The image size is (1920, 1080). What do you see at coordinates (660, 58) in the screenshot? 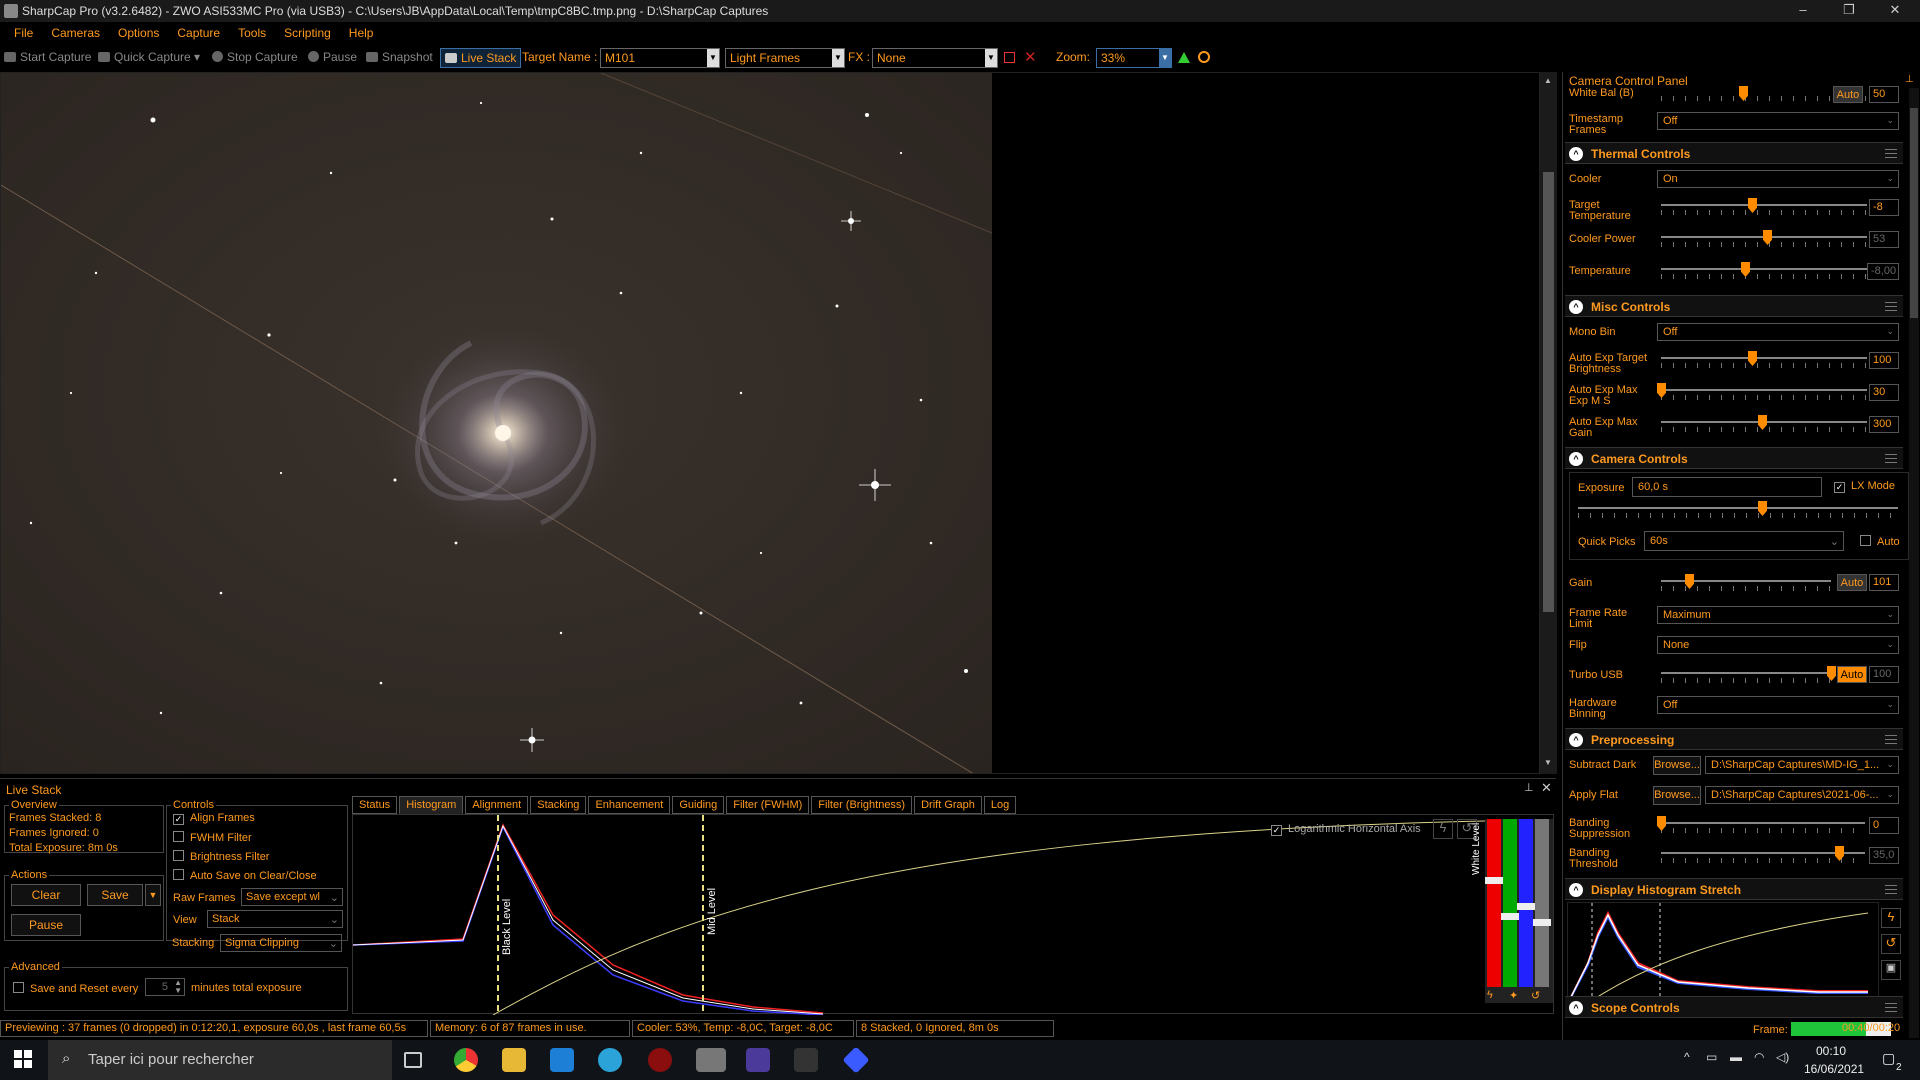
I see `target-name-input: M101 ▼` at bounding box center [660, 58].